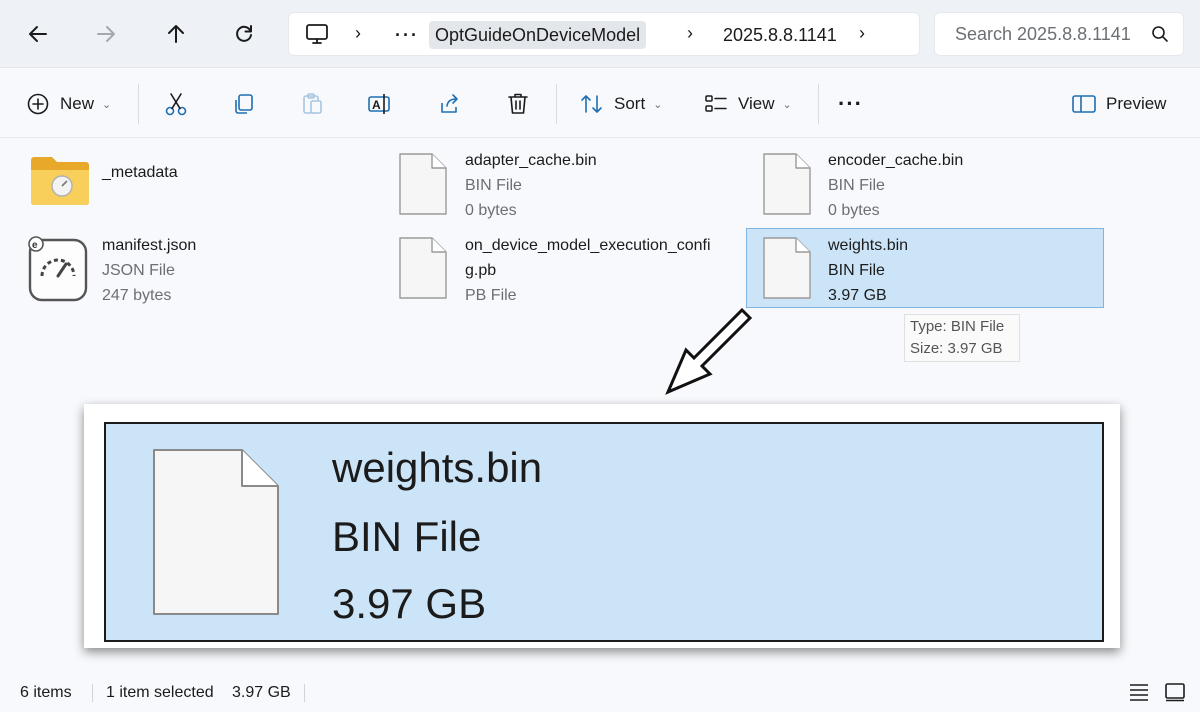 The width and height of the screenshot is (1200, 712). I want to click on breadcrumb-optguideondevicemodel: OptGuideOnDeviceModel, so click(538, 35).